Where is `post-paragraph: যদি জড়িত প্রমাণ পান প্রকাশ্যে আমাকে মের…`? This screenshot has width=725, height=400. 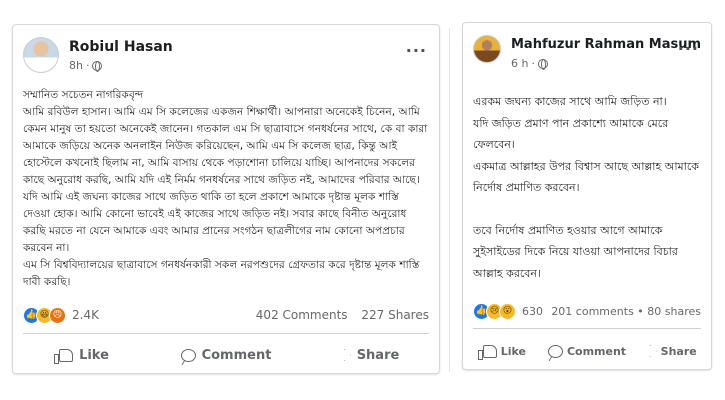
post-paragraph: যদি জড়িত প্রমাণ পান প্রকাশ্যে আমাকে মের… is located at coordinates (571, 134).